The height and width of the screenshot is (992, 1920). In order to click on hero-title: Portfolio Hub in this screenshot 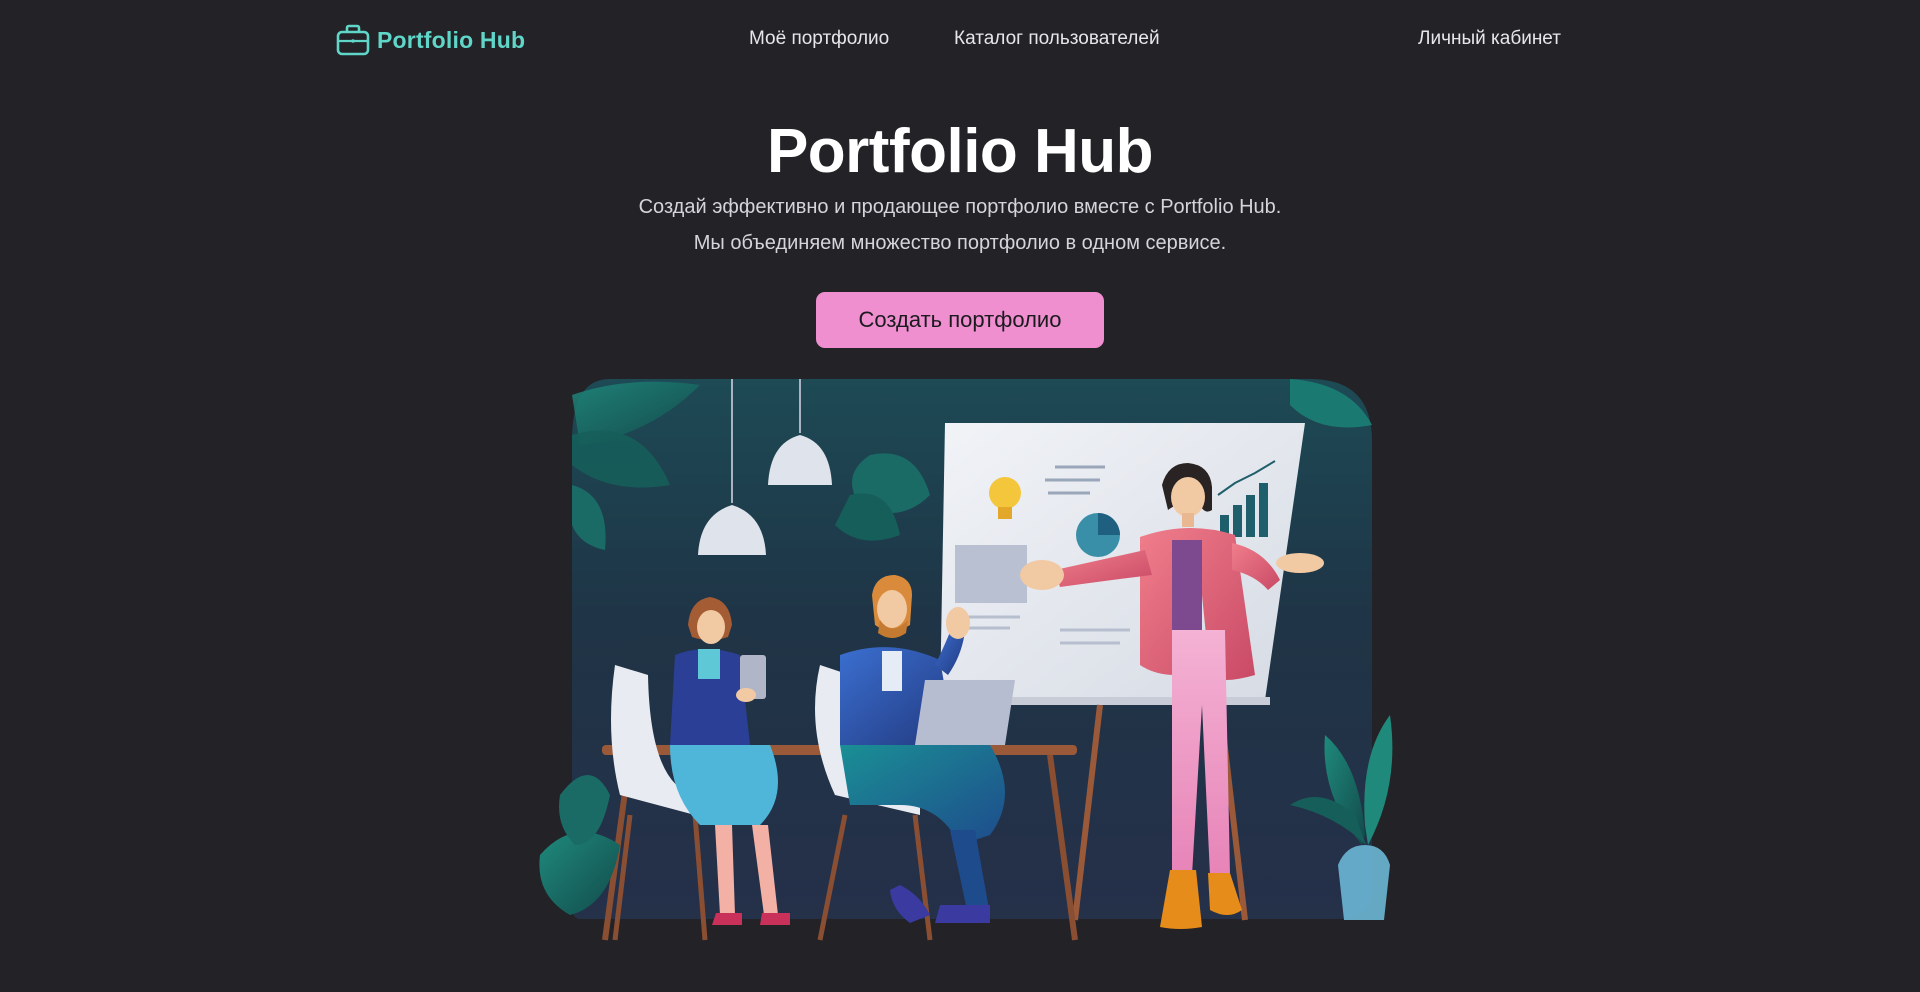, I will do `click(960, 151)`.